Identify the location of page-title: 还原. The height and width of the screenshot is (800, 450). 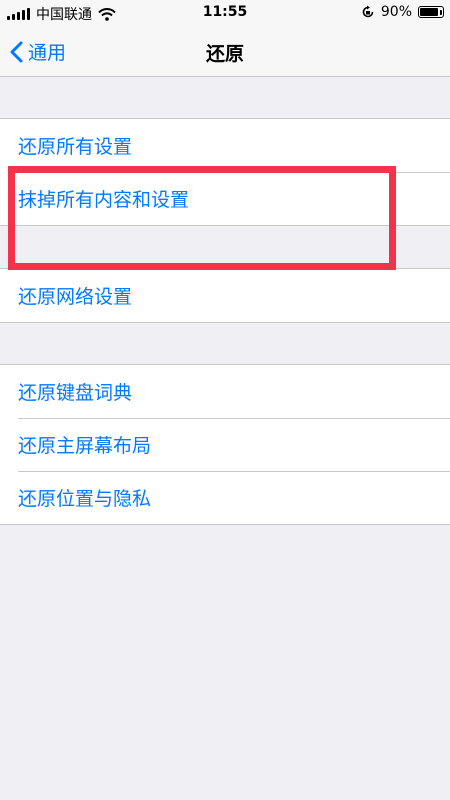
(224, 54).